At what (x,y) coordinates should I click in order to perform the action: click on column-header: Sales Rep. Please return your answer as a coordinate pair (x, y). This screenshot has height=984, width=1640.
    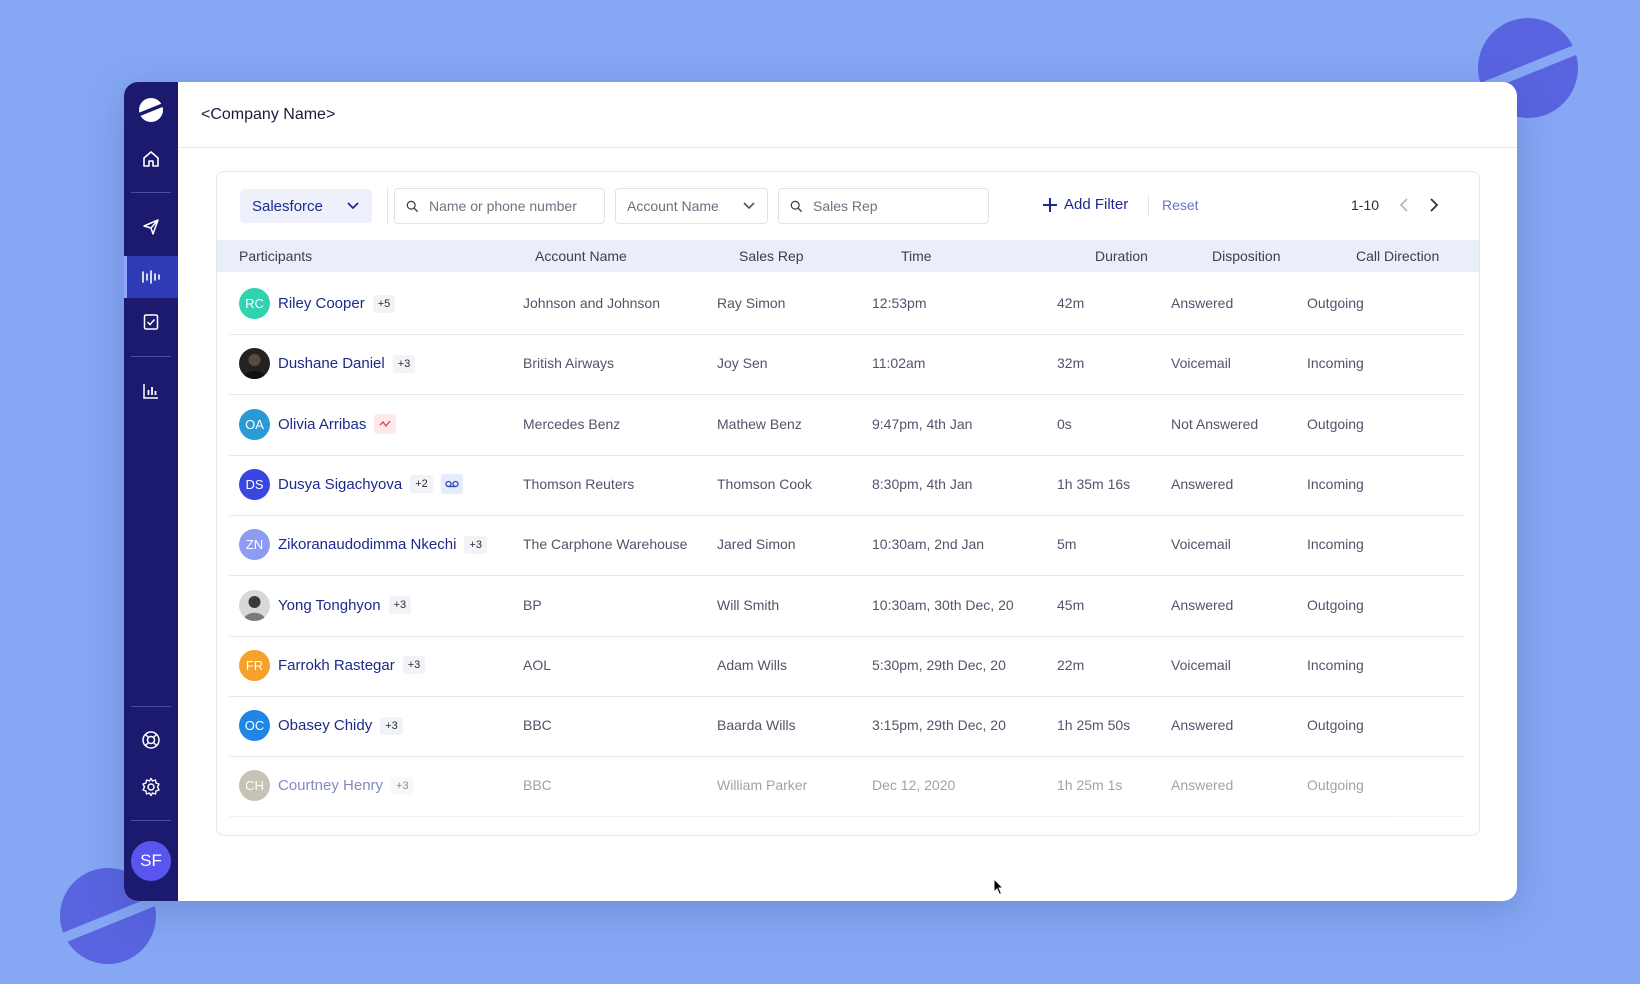
    Looking at the image, I should click on (771, 256).